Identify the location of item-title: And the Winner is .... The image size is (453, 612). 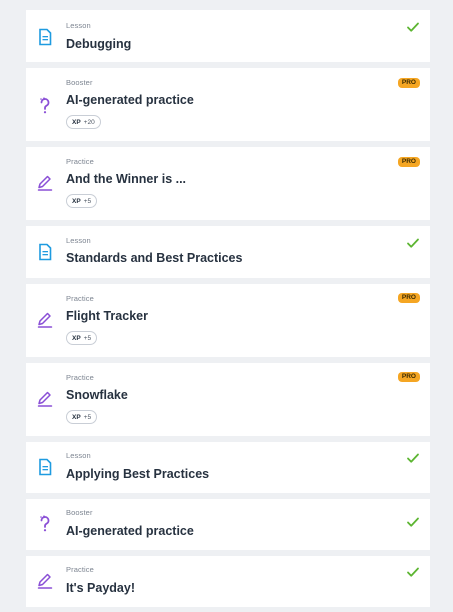
(126, 179).